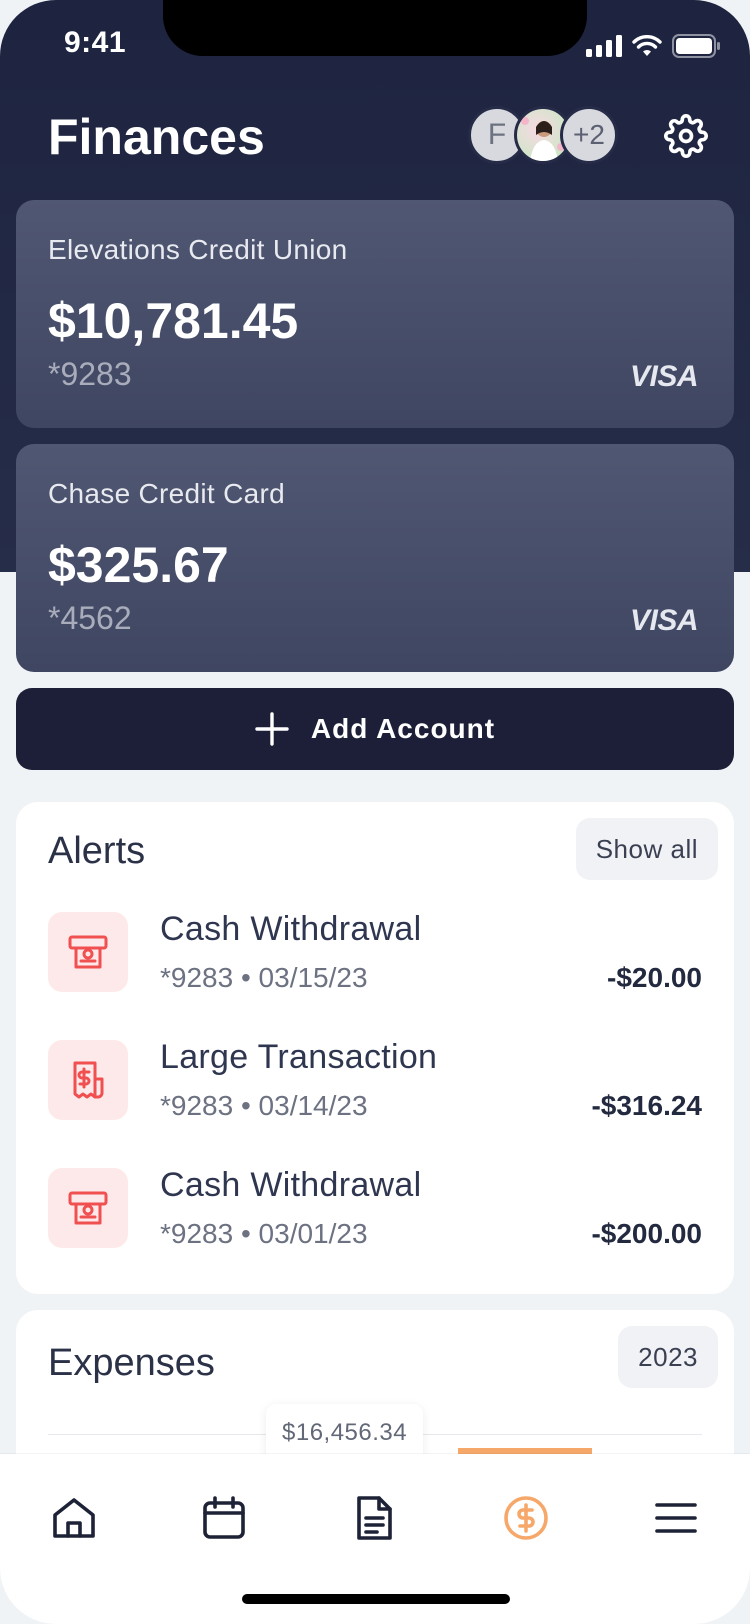 The height and width of the screenshot is (1624, 750). I want to click on alert-amount: -$200.00, so click(646, 1233).